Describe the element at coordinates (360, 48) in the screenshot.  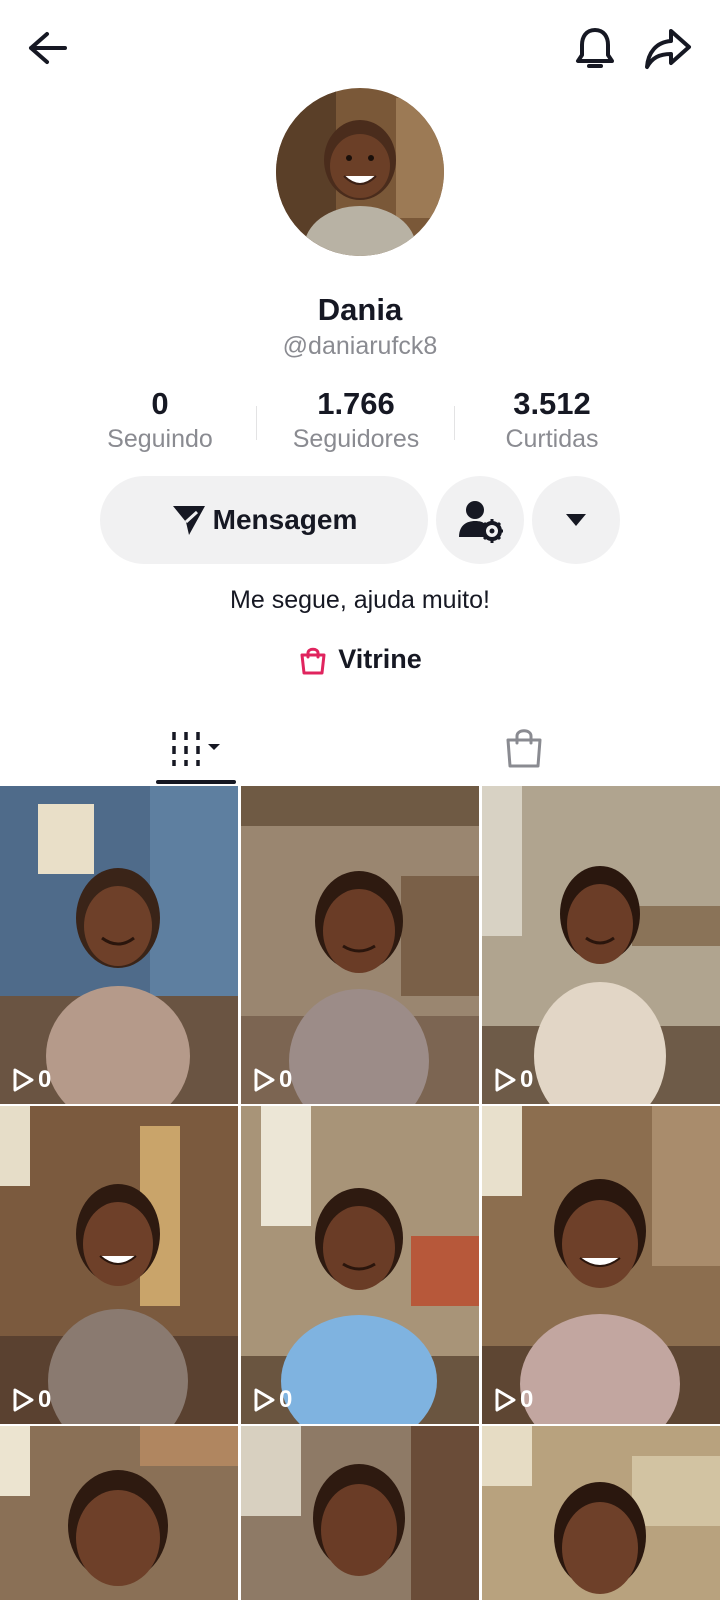
I see `top-bar` at that location.